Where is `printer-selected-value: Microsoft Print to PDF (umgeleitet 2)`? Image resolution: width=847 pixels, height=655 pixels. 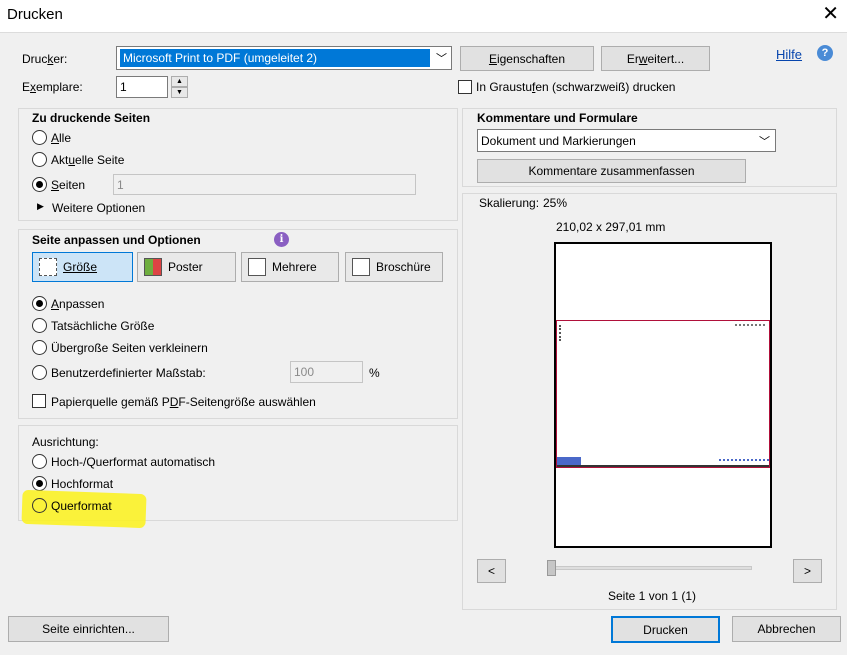
printer-selected-value: Microsoft Print to PDF (umgeleitet 2) is located at coordinates (275, 58).